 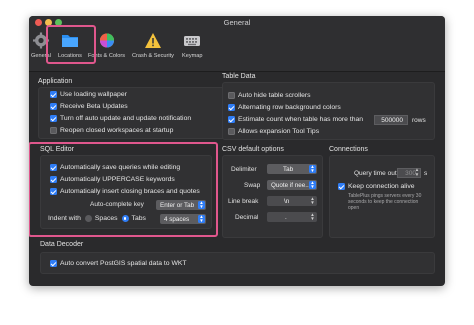 I want to click on table-data-section-title: Table Data, so click(x=239, y=76).